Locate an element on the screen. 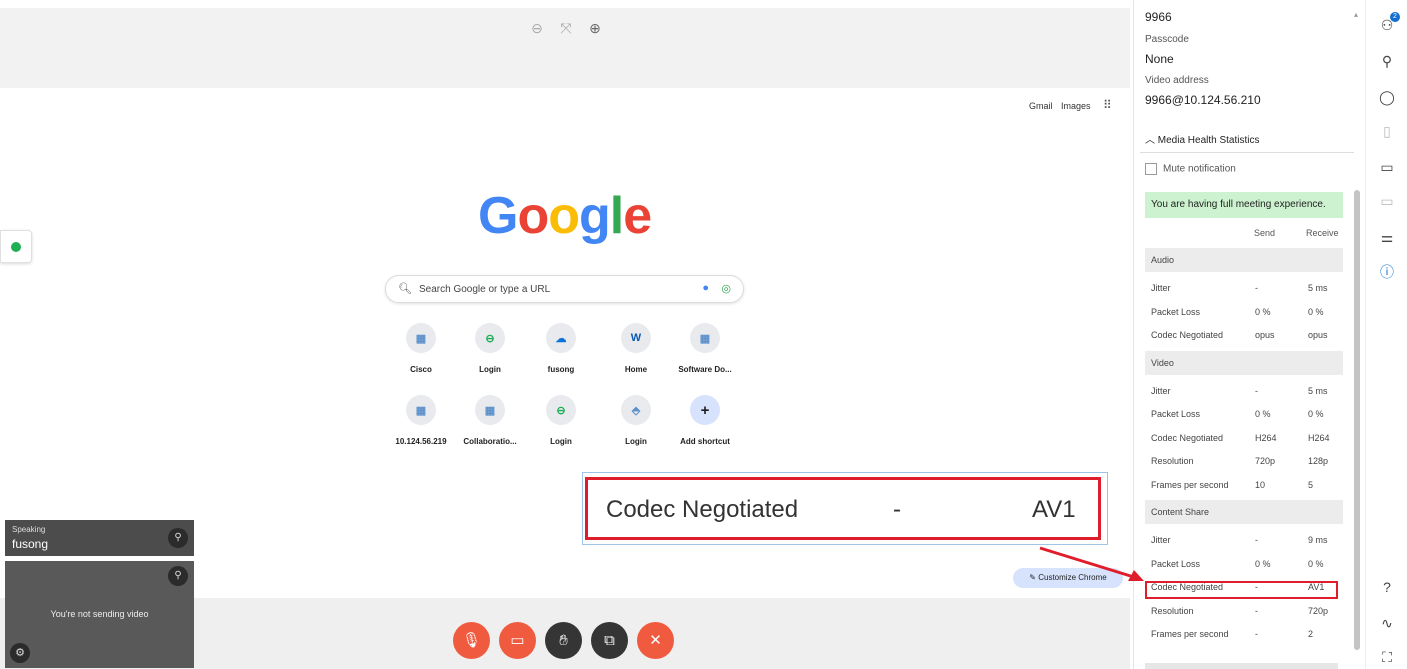 The width and height of the screenshot is (1407, 669). contacts-icon: ⚲ is located at coordinates (1387, 61).